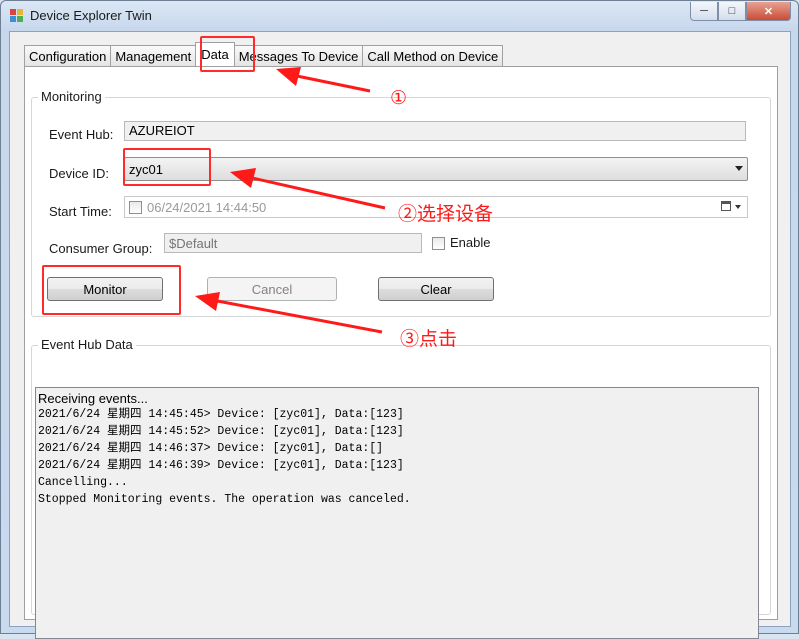 The height and width of the screenshot is (639, 799). I want to click on arrow-step3-icon, so click(297, 316).